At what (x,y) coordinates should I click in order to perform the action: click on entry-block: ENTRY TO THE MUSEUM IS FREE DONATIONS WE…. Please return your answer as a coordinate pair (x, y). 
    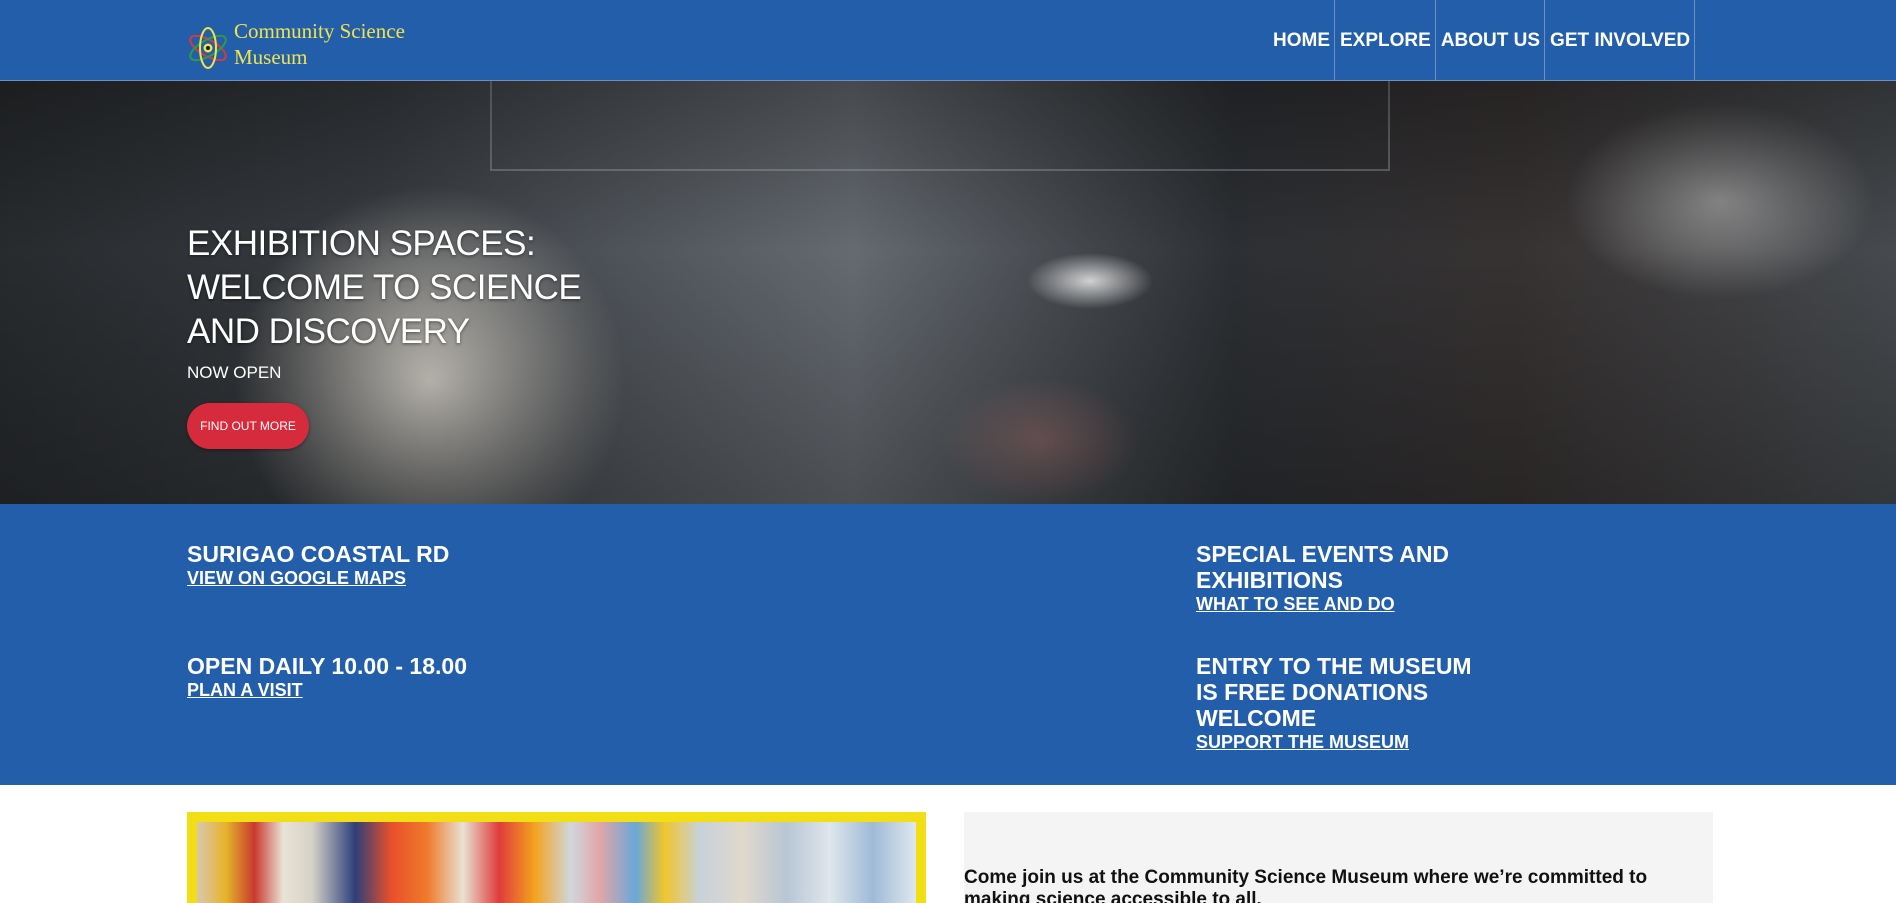
    Looking at the image, I should click on (1341, 703).